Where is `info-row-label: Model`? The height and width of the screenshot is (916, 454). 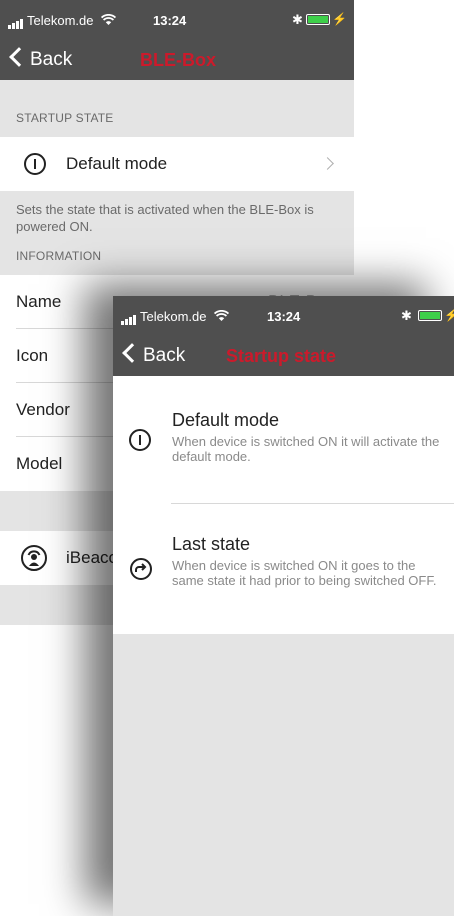
info-row-label: Model is located at coordinates (39, 463).